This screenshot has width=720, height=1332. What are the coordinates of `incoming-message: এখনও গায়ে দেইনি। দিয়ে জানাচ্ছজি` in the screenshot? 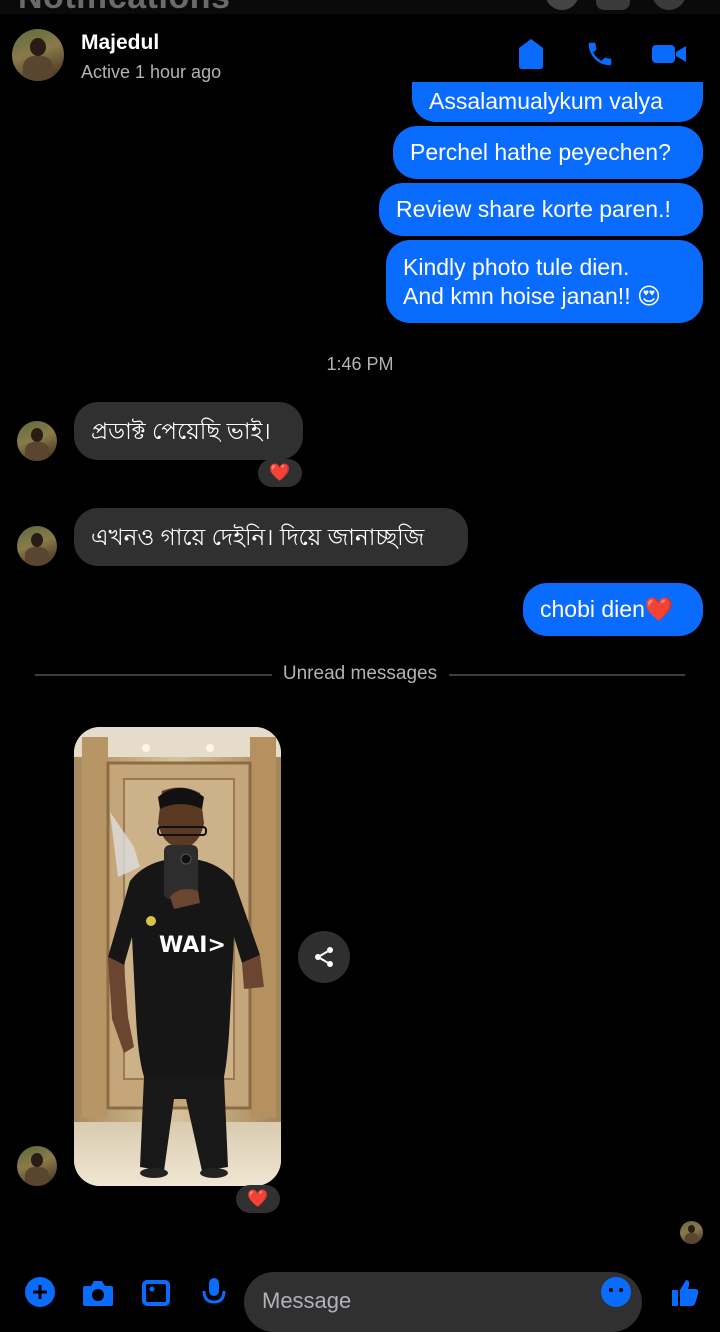 It's located at (271, 537).